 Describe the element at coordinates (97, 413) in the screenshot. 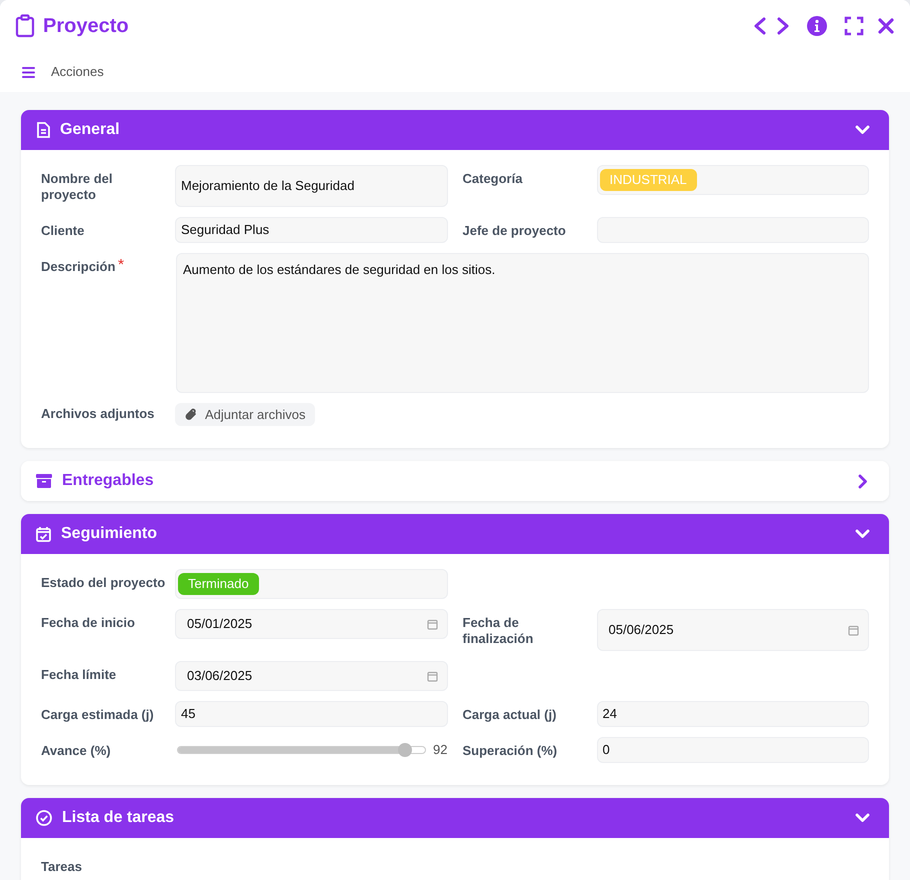

I see `field-label: Archivos adjuntos` at that location.